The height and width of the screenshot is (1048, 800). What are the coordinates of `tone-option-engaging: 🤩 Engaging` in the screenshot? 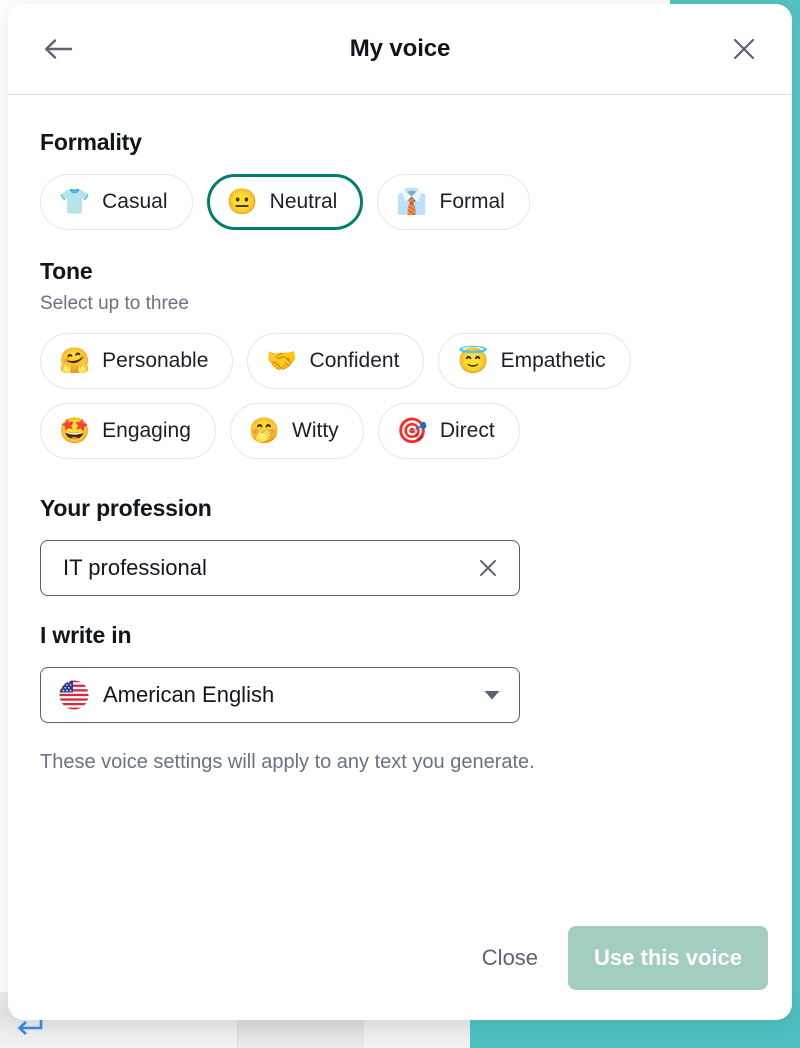 It's located at (128, 431).